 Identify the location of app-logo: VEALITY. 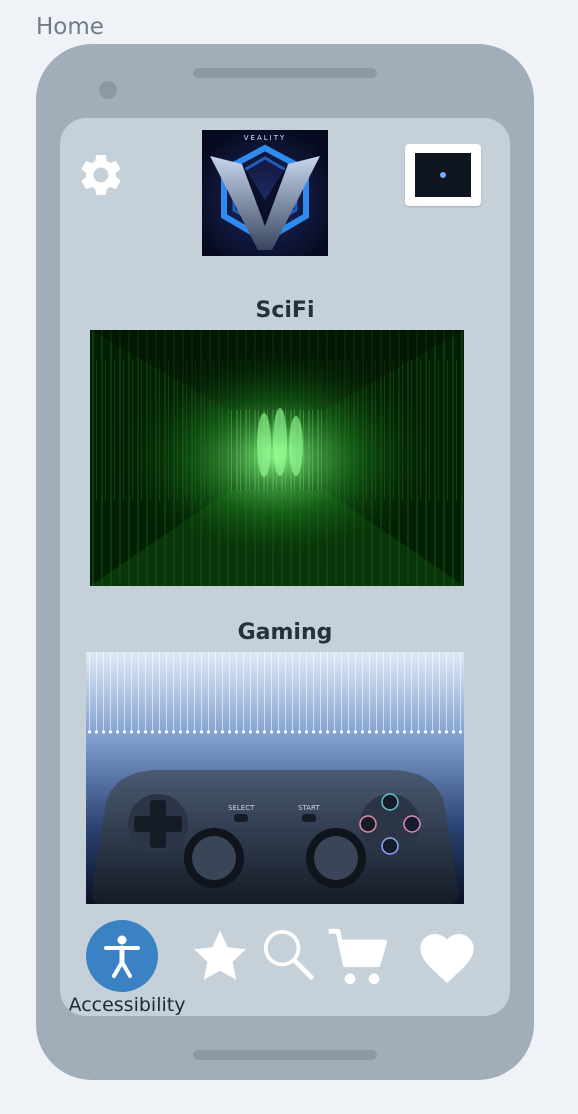
(265, 193).